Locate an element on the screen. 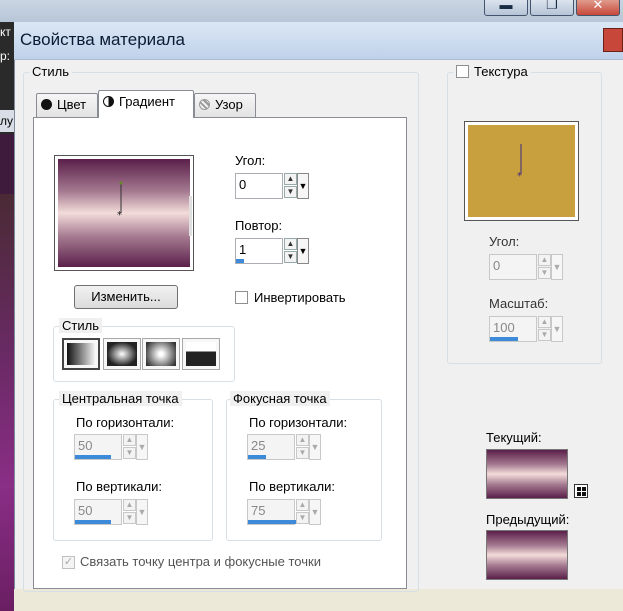 Image resolution: width=623 pixels, height=611 pixels. sunburst-gradient-icon is located at coordinates (161, 354).